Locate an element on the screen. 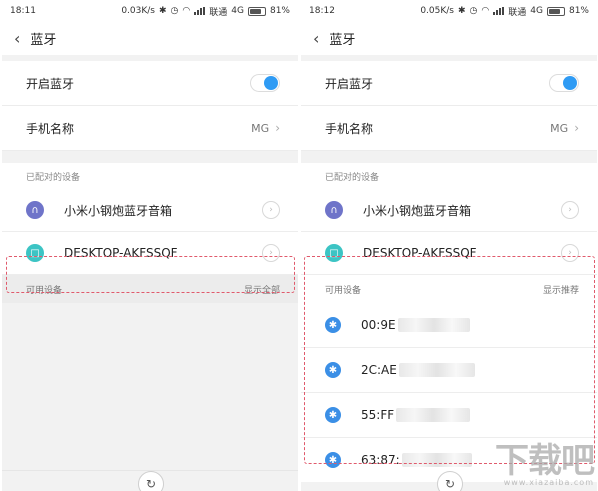 The image size is (598, 491). device-address: 2C:AE is located at coordinates (379, 369).